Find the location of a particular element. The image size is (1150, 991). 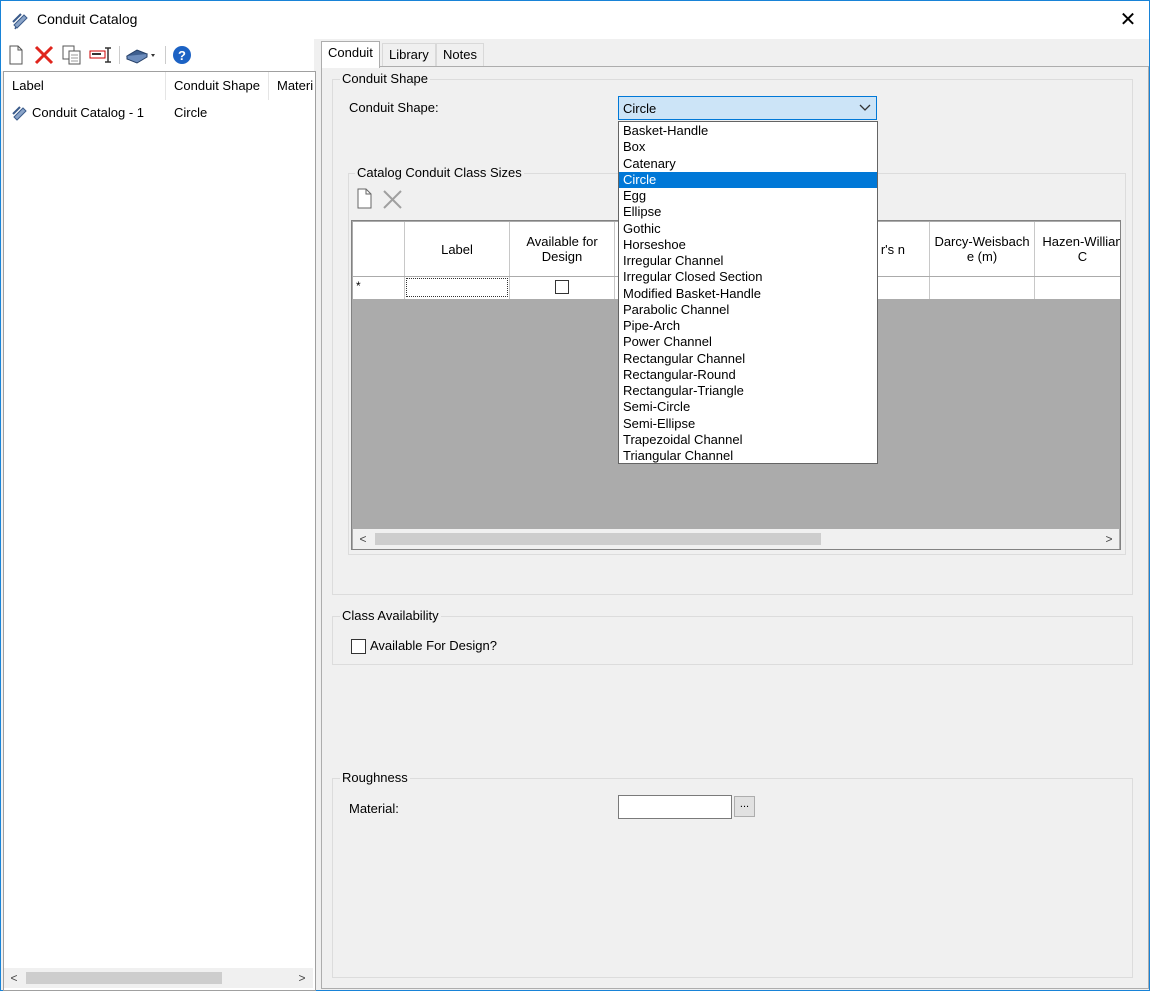

available-for-design-checkbox is located at coordinates (358, 646).